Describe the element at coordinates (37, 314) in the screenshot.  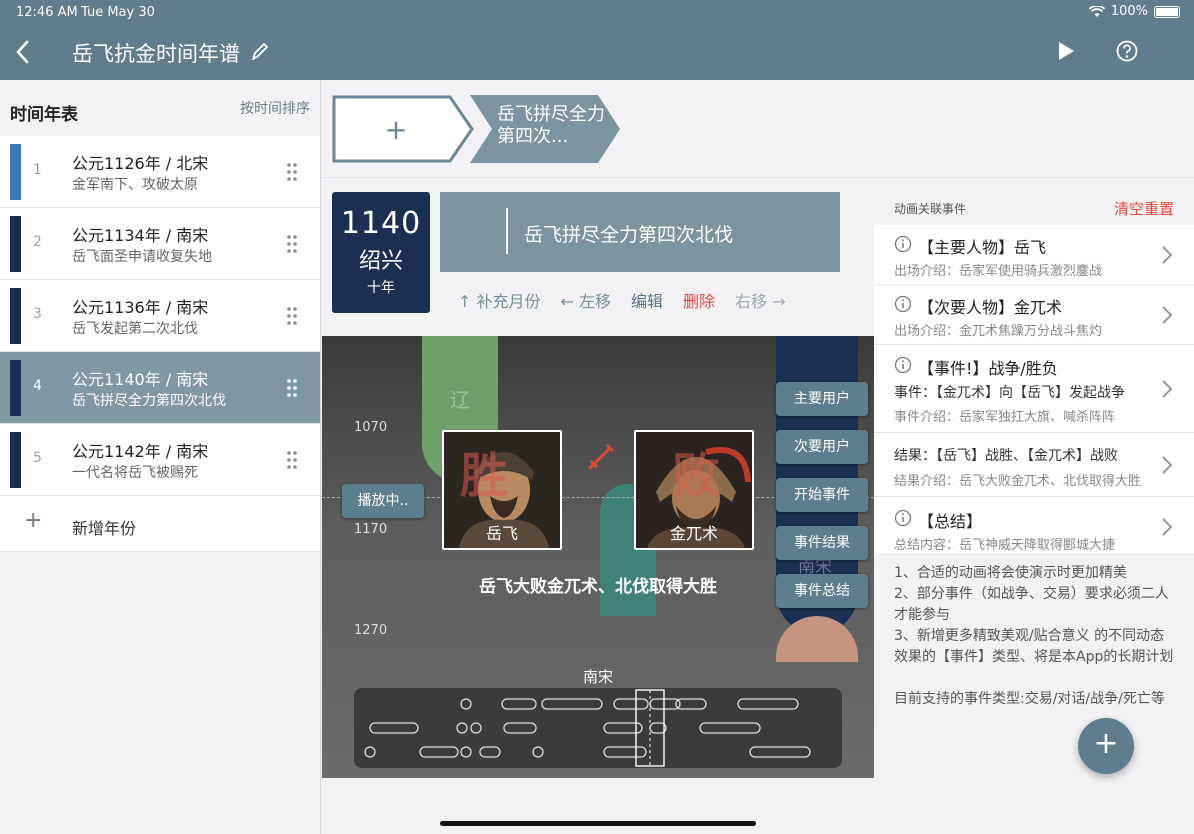
I see `year-index: 3` at that location.